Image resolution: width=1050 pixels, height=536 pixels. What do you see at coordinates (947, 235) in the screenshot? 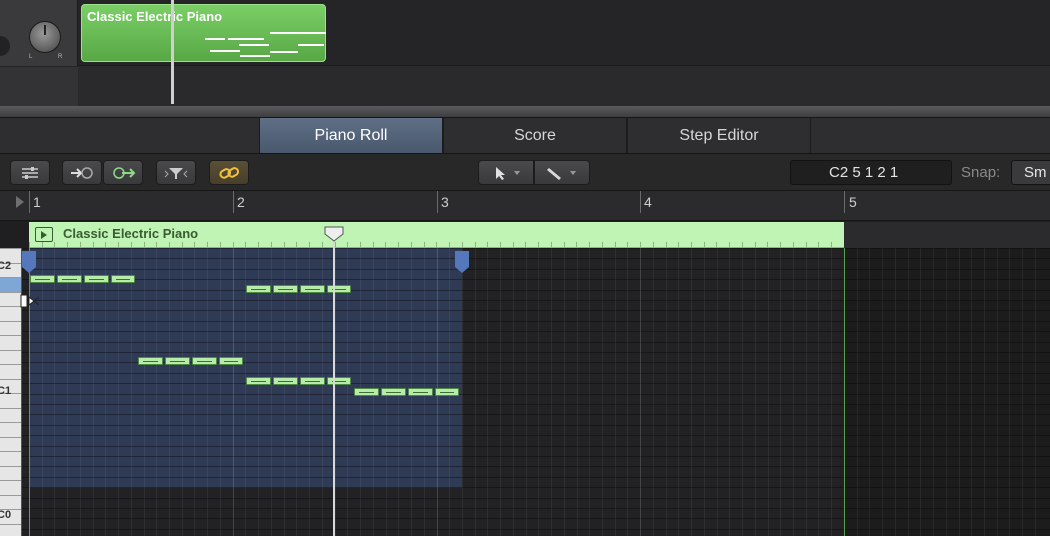
I see `region-header-empty` at bounding box center [947, 235].